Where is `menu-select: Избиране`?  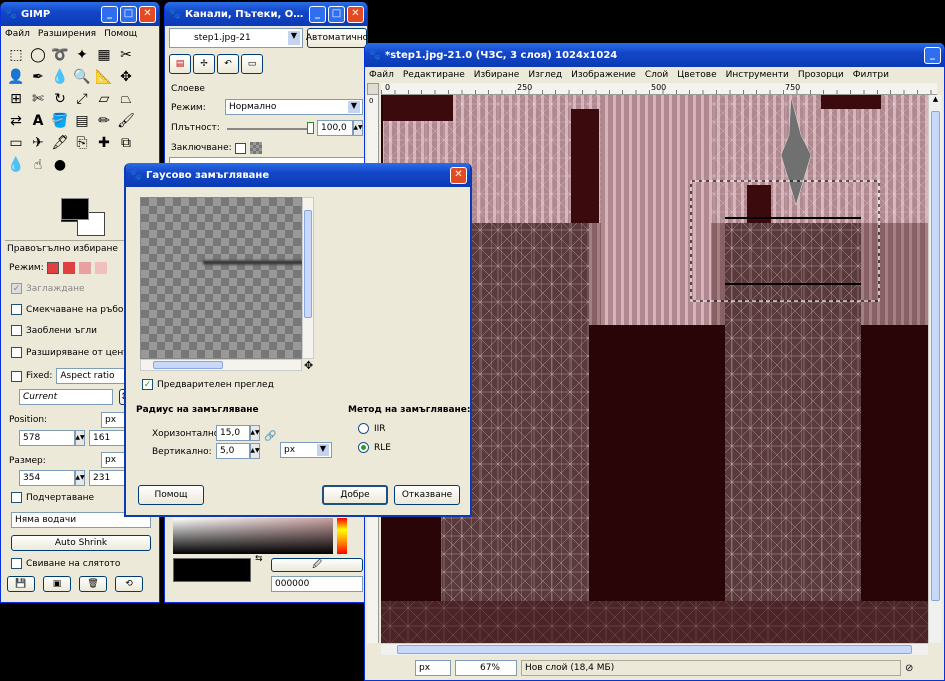 menu-select: Избиране is located at coordinates (497, 75).